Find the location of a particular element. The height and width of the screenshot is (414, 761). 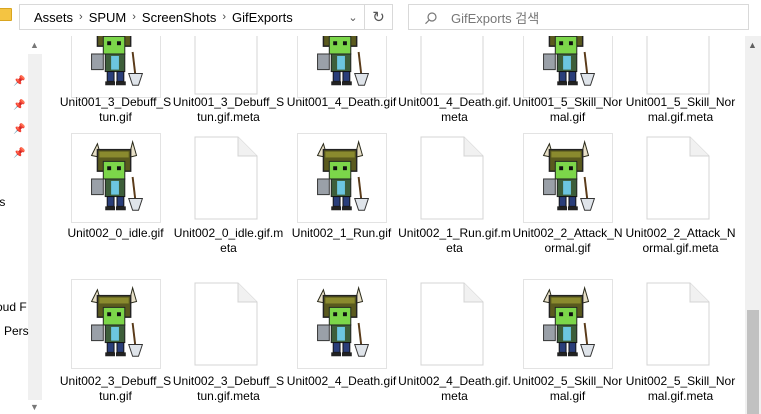

address-bar: Assets › SPUM › ScreenShots › GifExports ⌄ is located at coordinates (192, 17).